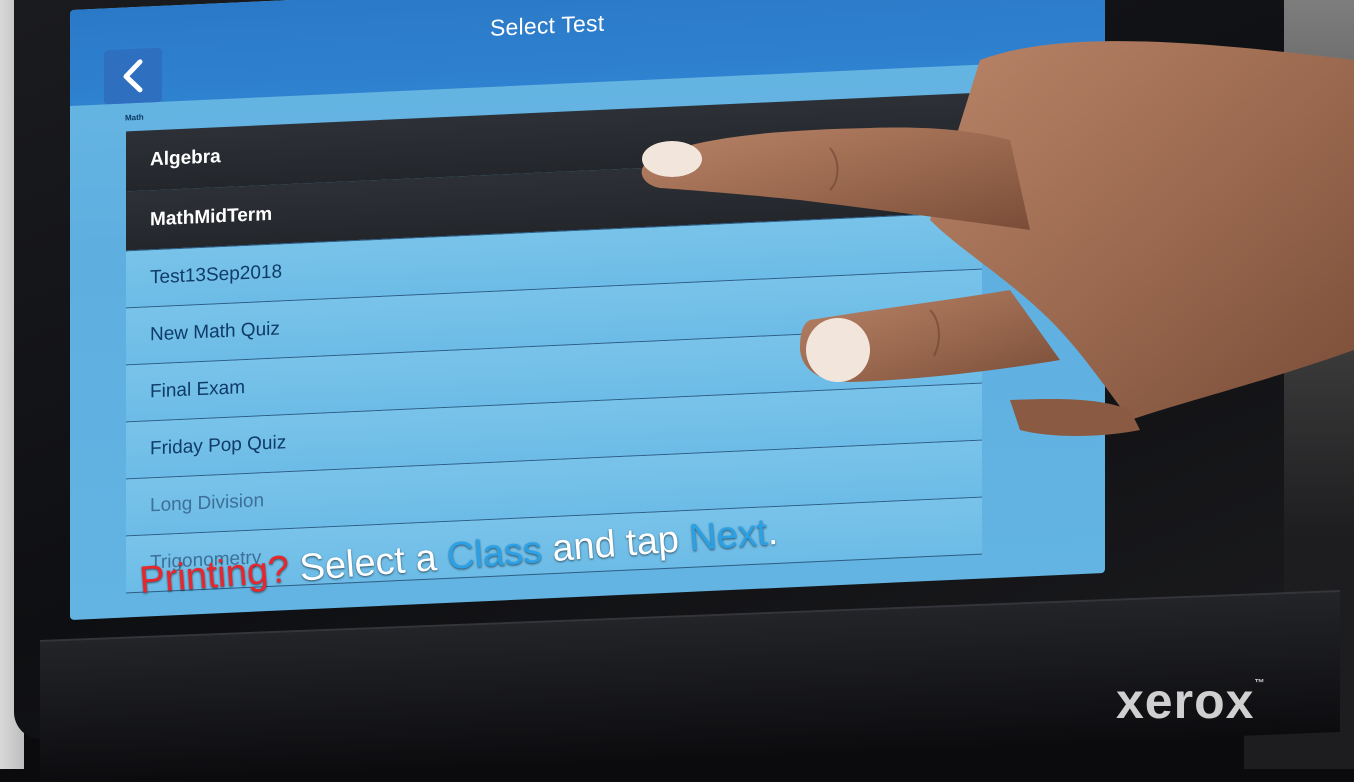 Image resolution: width=1354 pixels, height=782 pixels. What do you see at coordinates (207, 503) in the screenshot?
I see `list-item-label: Long Division` at bounding box center [207, 503].